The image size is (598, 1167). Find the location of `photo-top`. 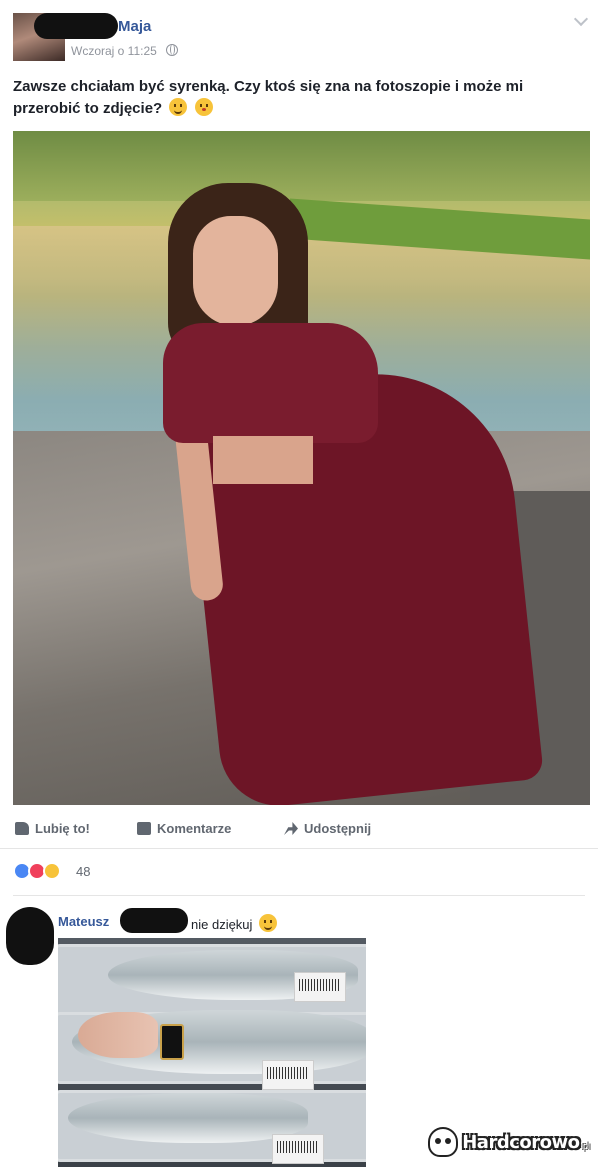

photo-top is located at coordinates (270, 383).